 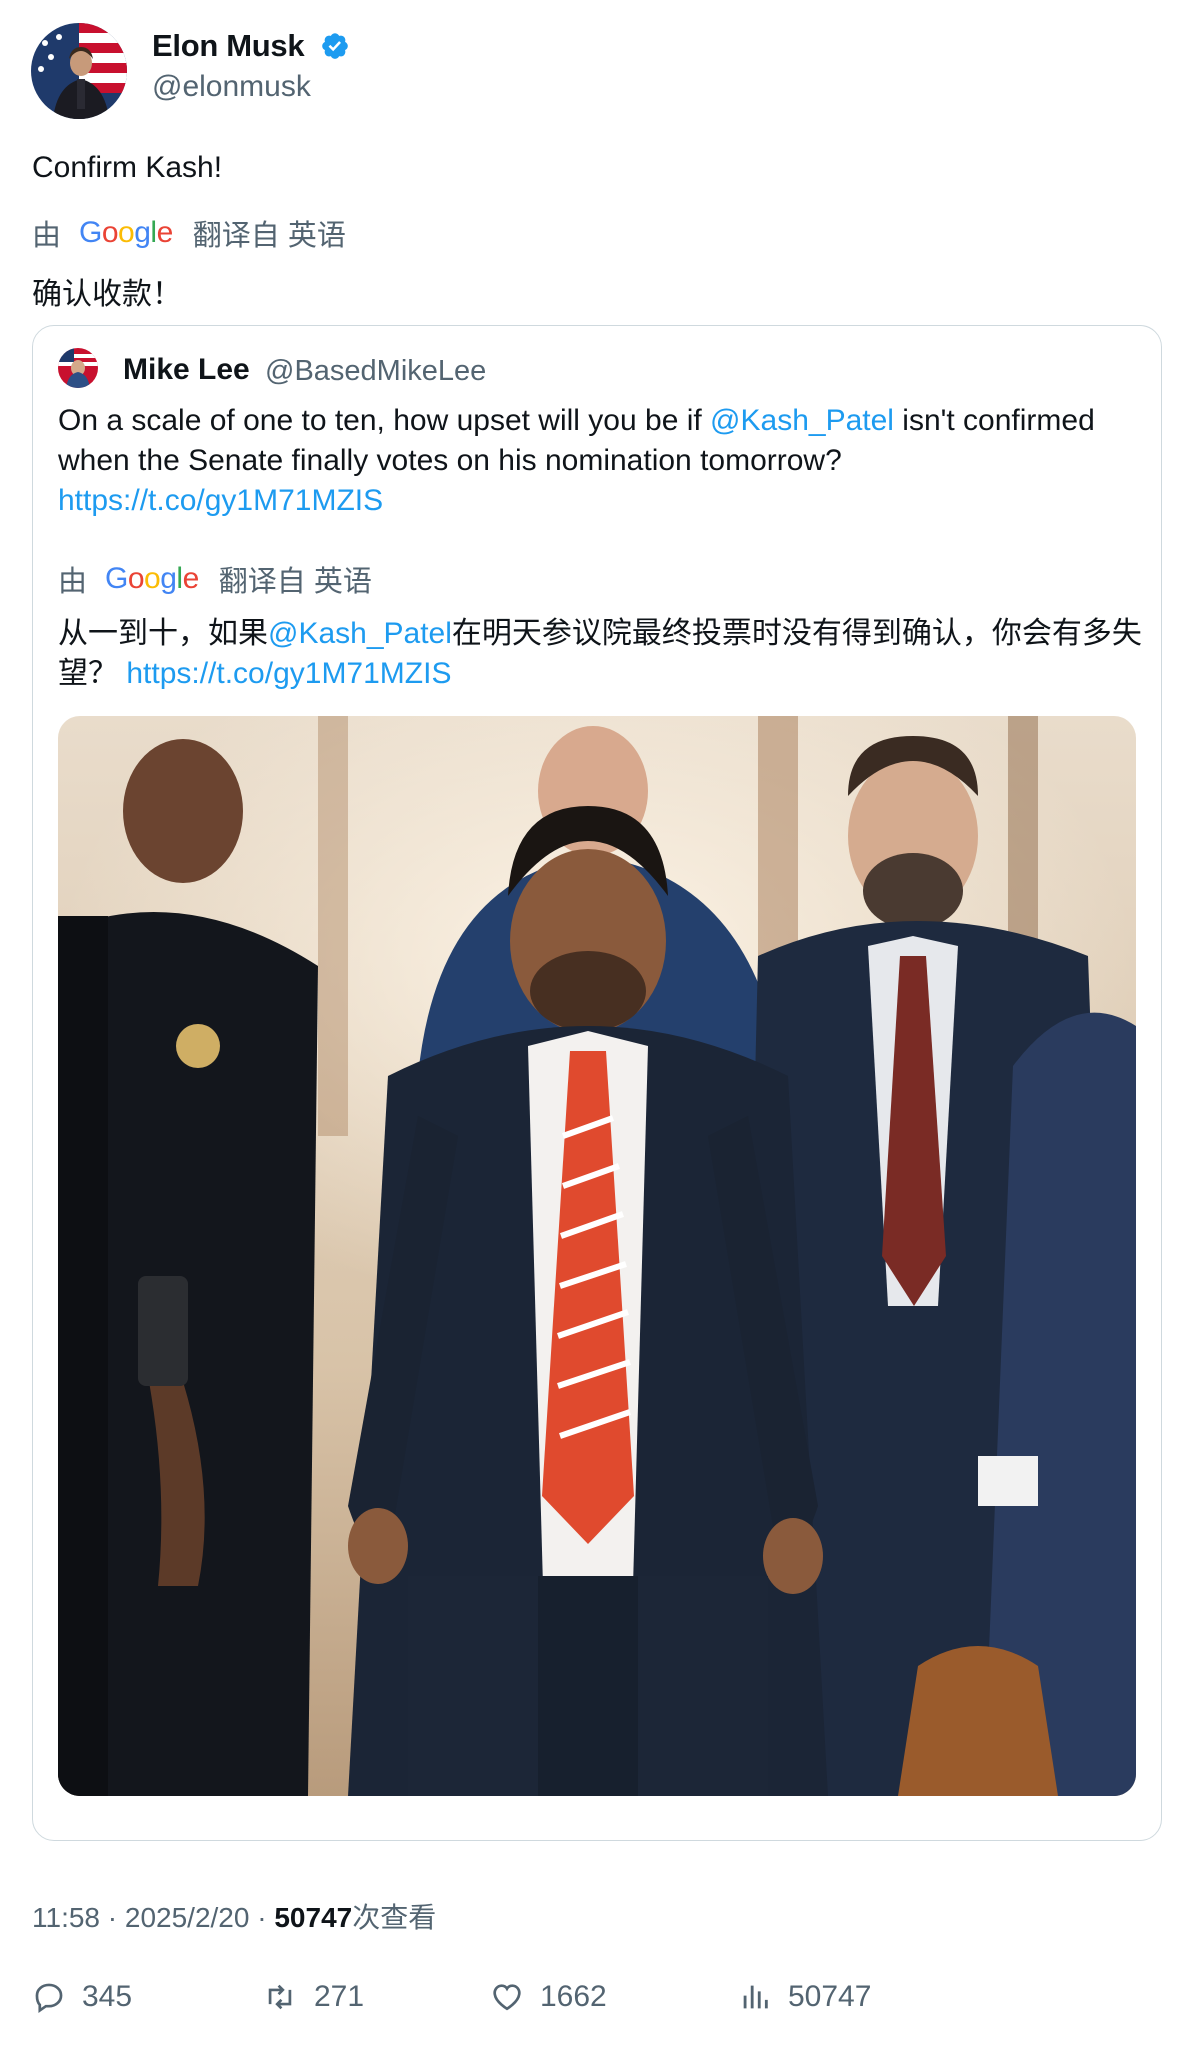 What do you see at coordinates (313, 1917) in the screenshot?
I see `view-count: 50747` at bounding box center [313, 1917].